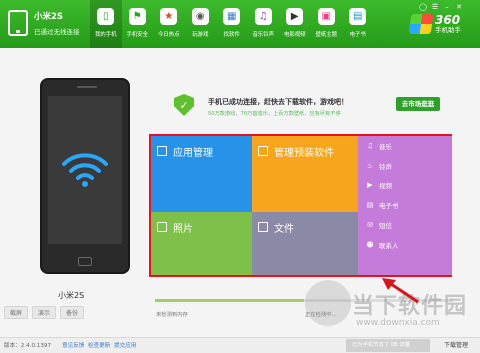  What do you see at coordinates (162, 151) in the screenshot?
I see `apps-icon` at bounding box center [162, 151].